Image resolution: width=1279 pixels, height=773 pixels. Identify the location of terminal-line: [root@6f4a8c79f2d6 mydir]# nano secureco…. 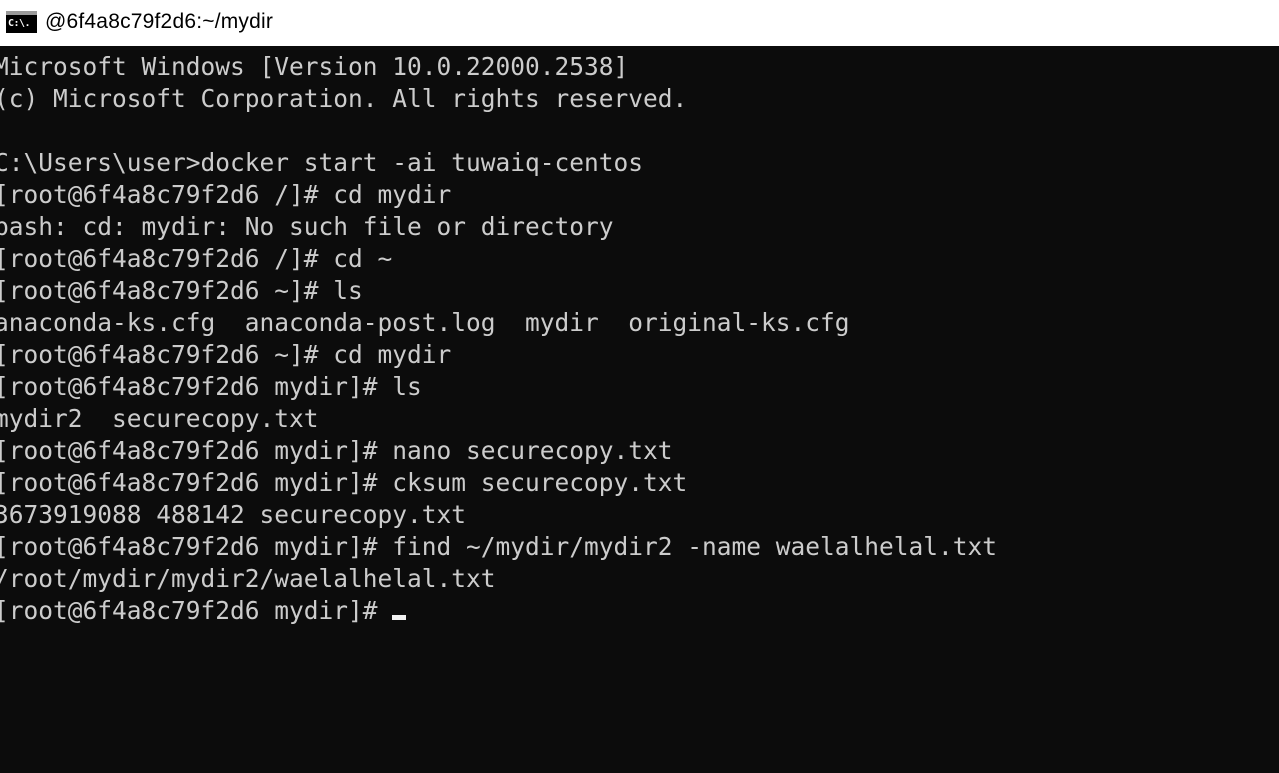
(336, 450).